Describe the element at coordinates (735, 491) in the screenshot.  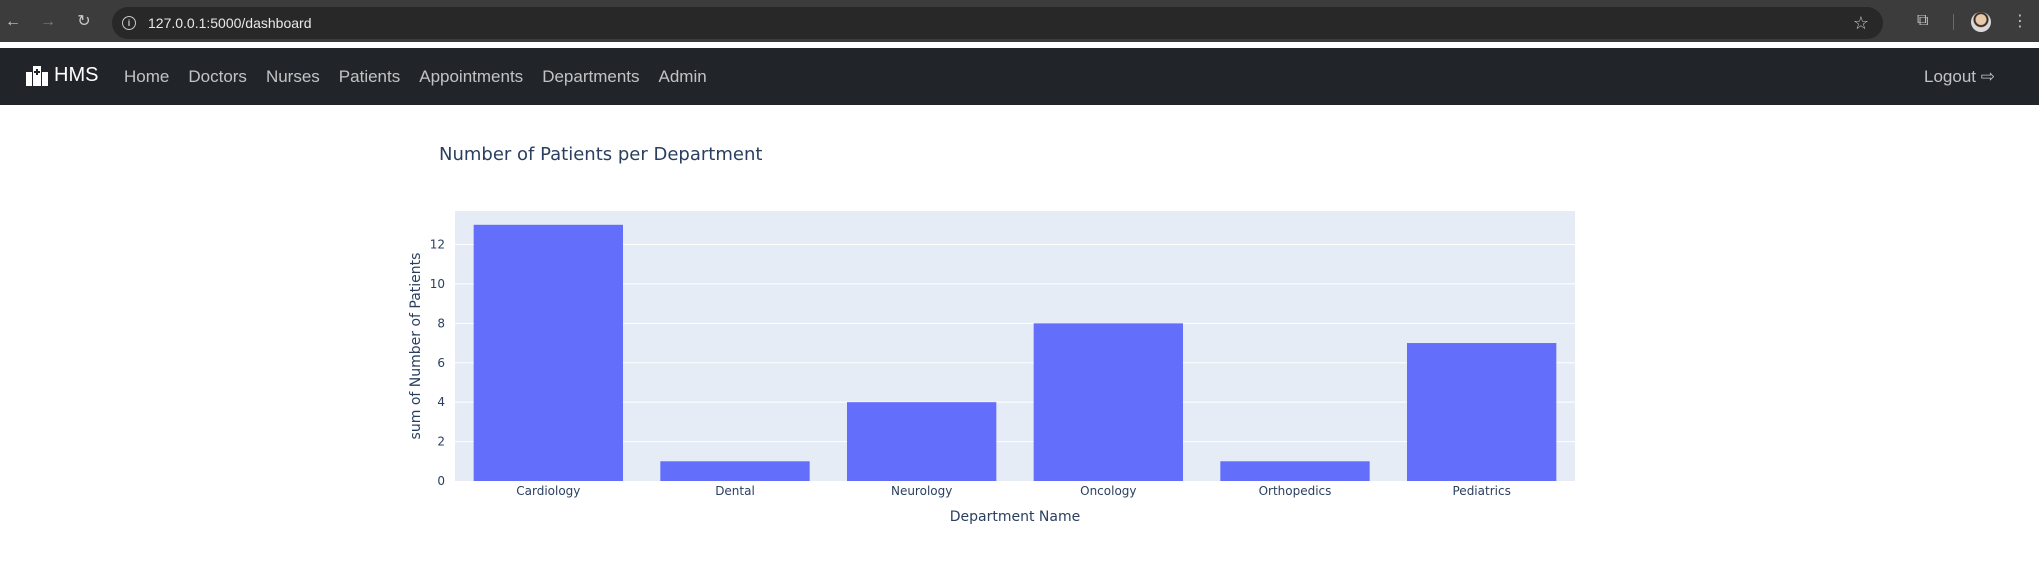
I see `x-tick-label: Dental` at that location.